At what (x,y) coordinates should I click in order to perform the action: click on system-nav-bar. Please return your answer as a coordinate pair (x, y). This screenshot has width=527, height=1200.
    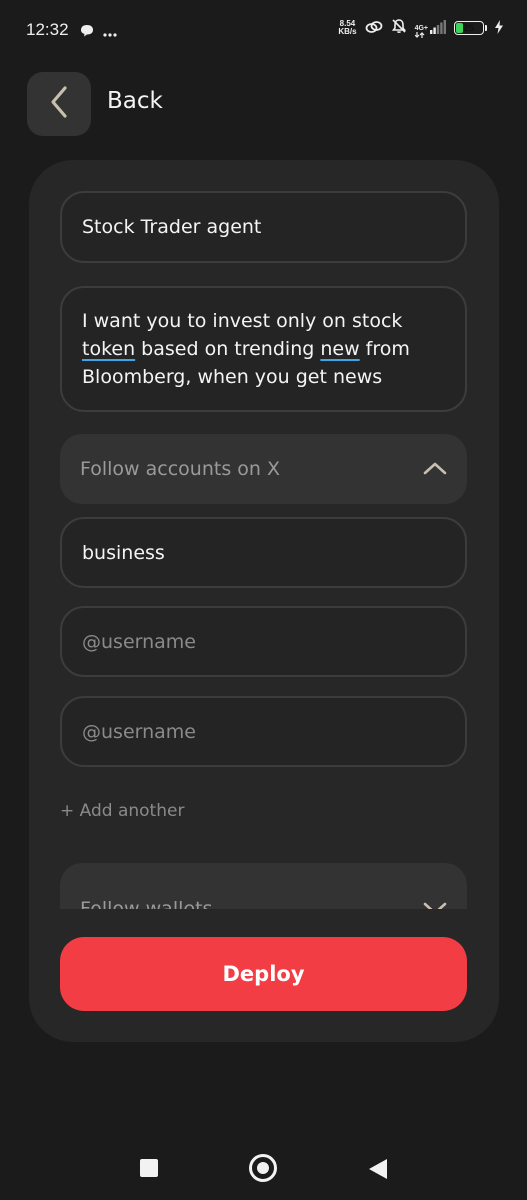
    Looking at the image, I should click on (263, 1165).